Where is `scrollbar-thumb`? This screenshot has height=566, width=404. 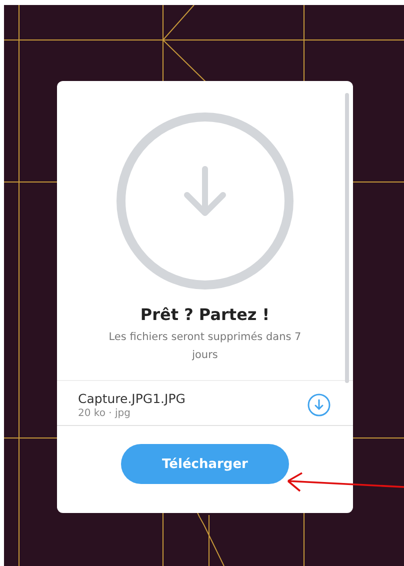 scrollbar-thumb is located at coordinates (347, 238).